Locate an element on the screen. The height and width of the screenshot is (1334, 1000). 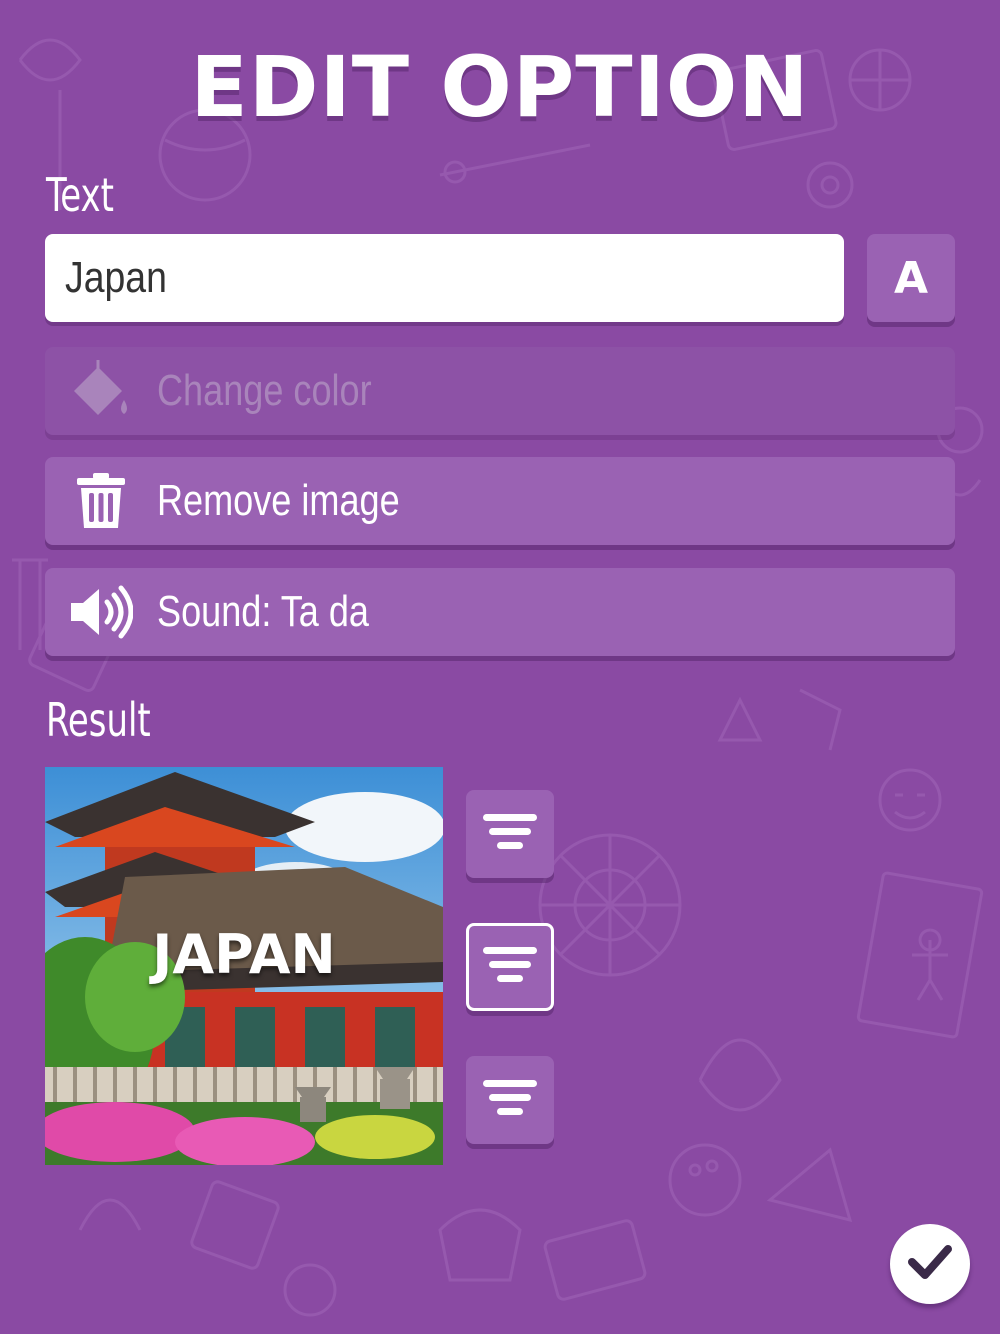
result-section-label: Result is located at coordinates (98, 720).